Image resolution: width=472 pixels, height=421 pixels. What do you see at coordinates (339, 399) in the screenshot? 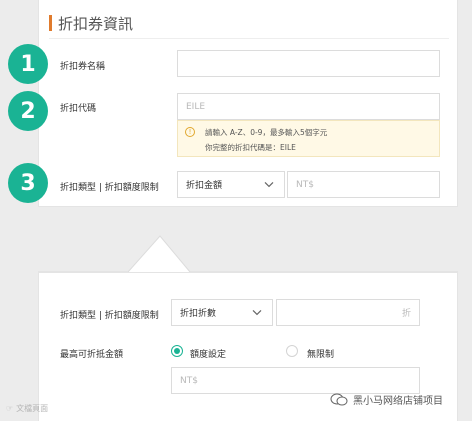
I see `wechat-icon` at bounding box center [339, 399].